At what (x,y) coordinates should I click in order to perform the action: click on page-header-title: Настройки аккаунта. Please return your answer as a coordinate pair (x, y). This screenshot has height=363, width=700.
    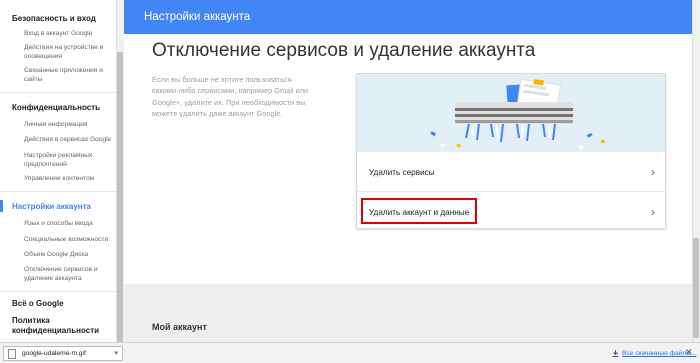
    Looking at the image, I should click on (197, 17).